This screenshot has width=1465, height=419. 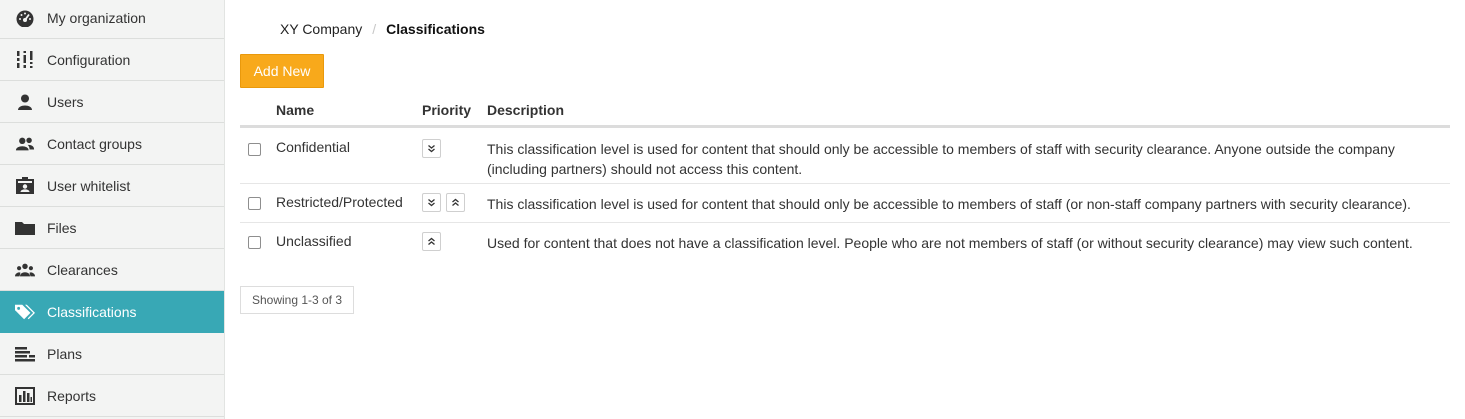 I want to click on sidebar-item-label: Users, so click(x=65, y=101).